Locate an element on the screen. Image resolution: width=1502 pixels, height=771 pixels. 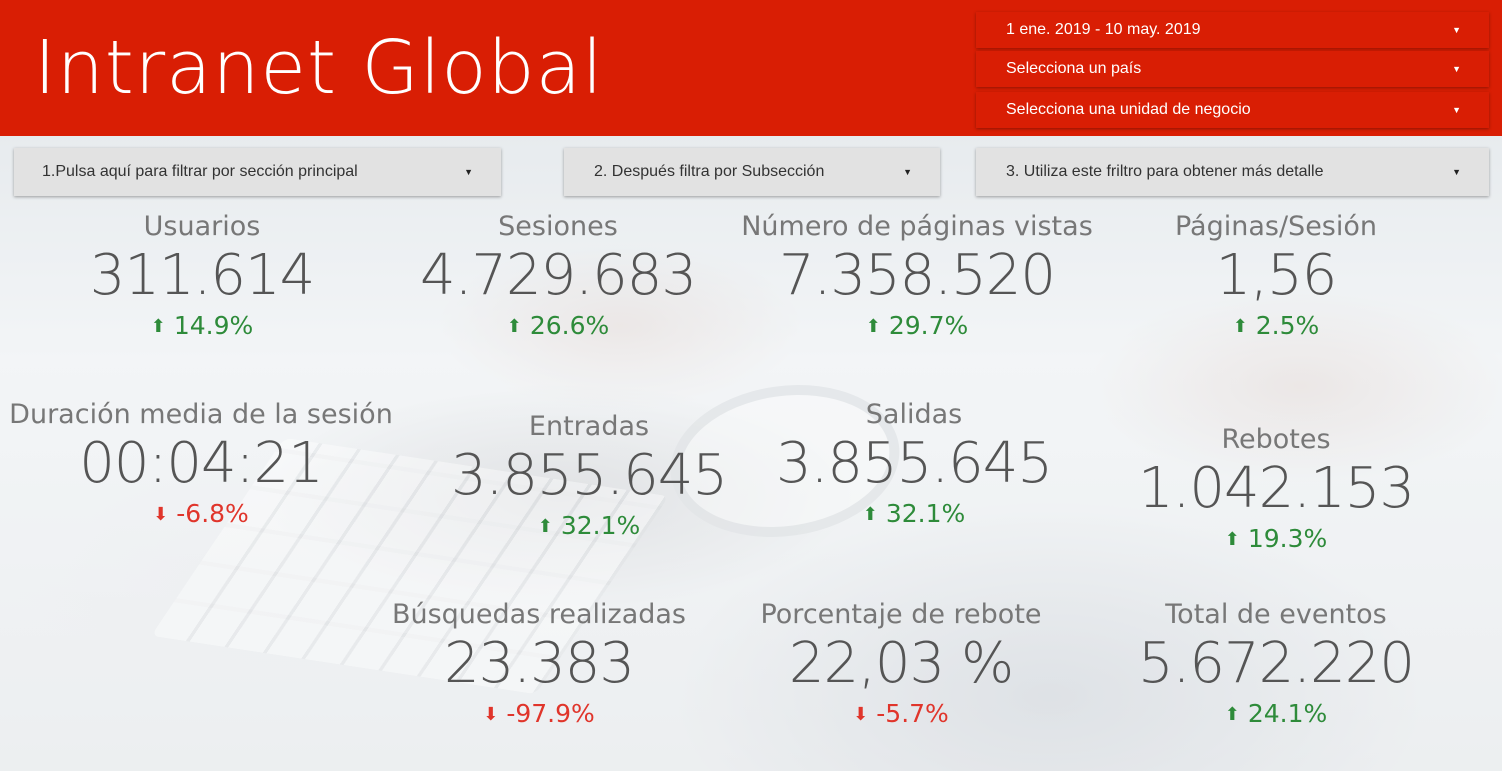
metric-label: Usuarios is located at coordinates (202, 226).